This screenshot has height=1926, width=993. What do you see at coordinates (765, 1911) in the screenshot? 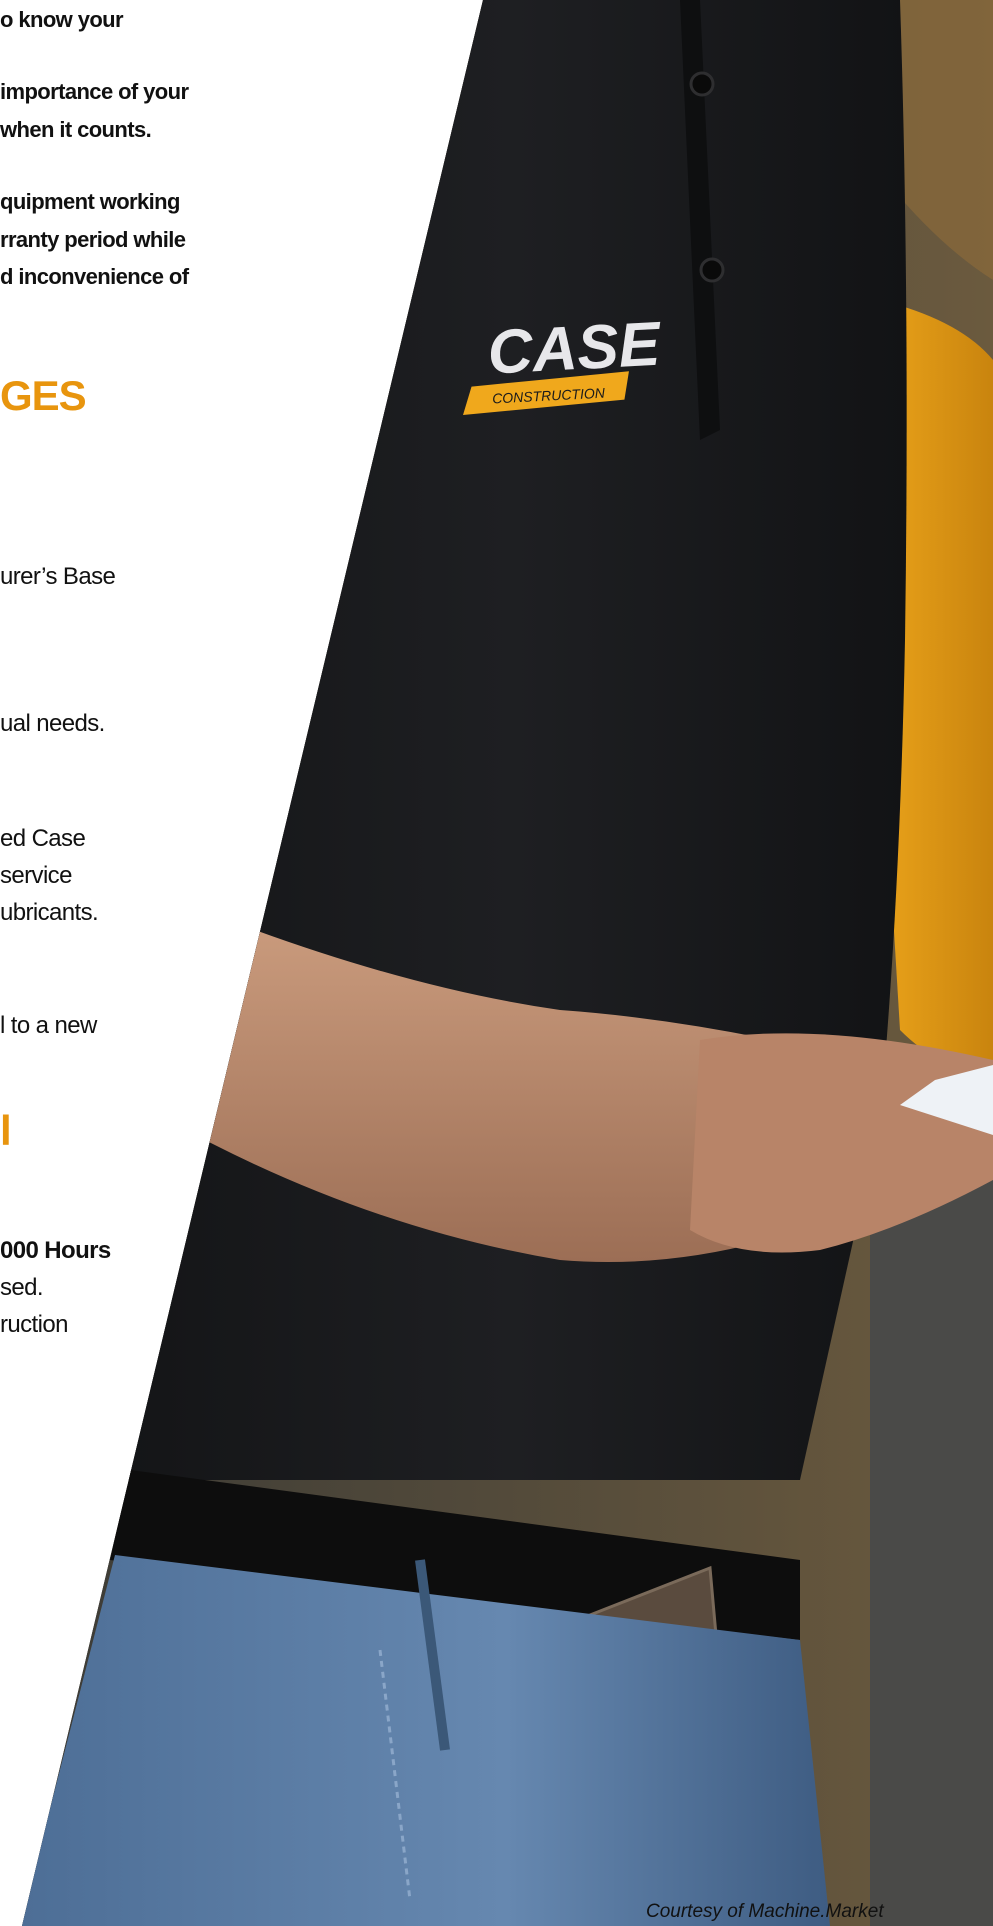
I see `photo-credit: Courtesy of Machine.Market` at bounding box center [765, 1911].